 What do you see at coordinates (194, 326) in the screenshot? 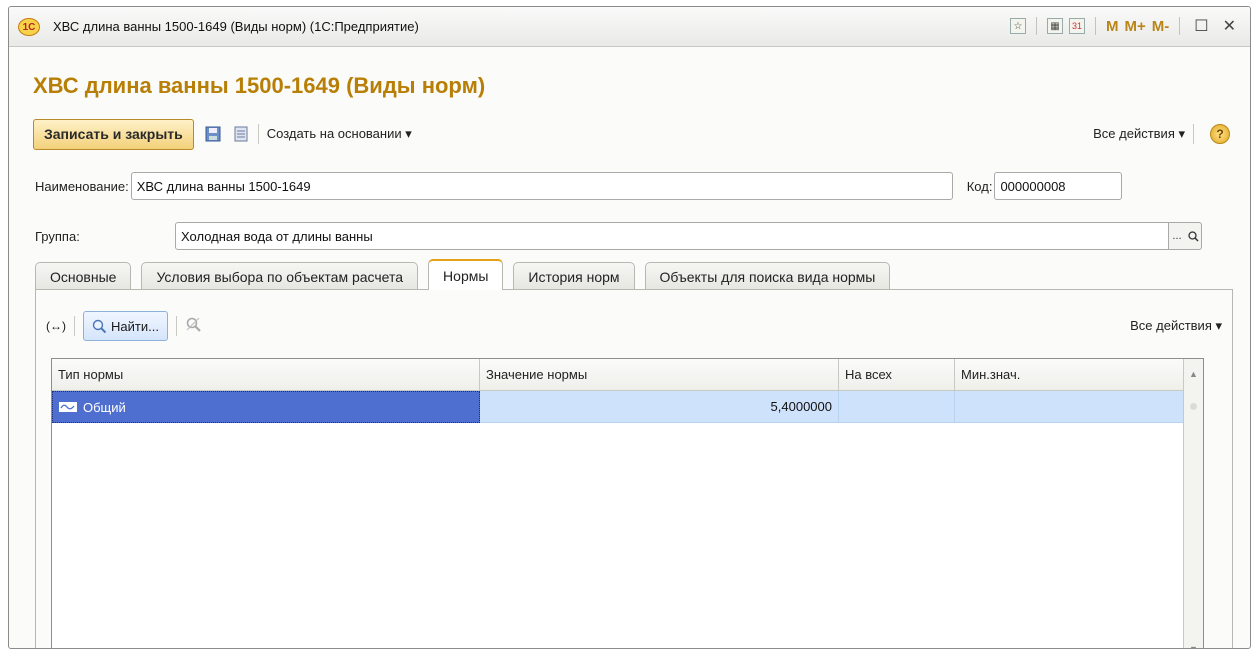
I see `cancel-search-icon` at bounding box center [194, 326].